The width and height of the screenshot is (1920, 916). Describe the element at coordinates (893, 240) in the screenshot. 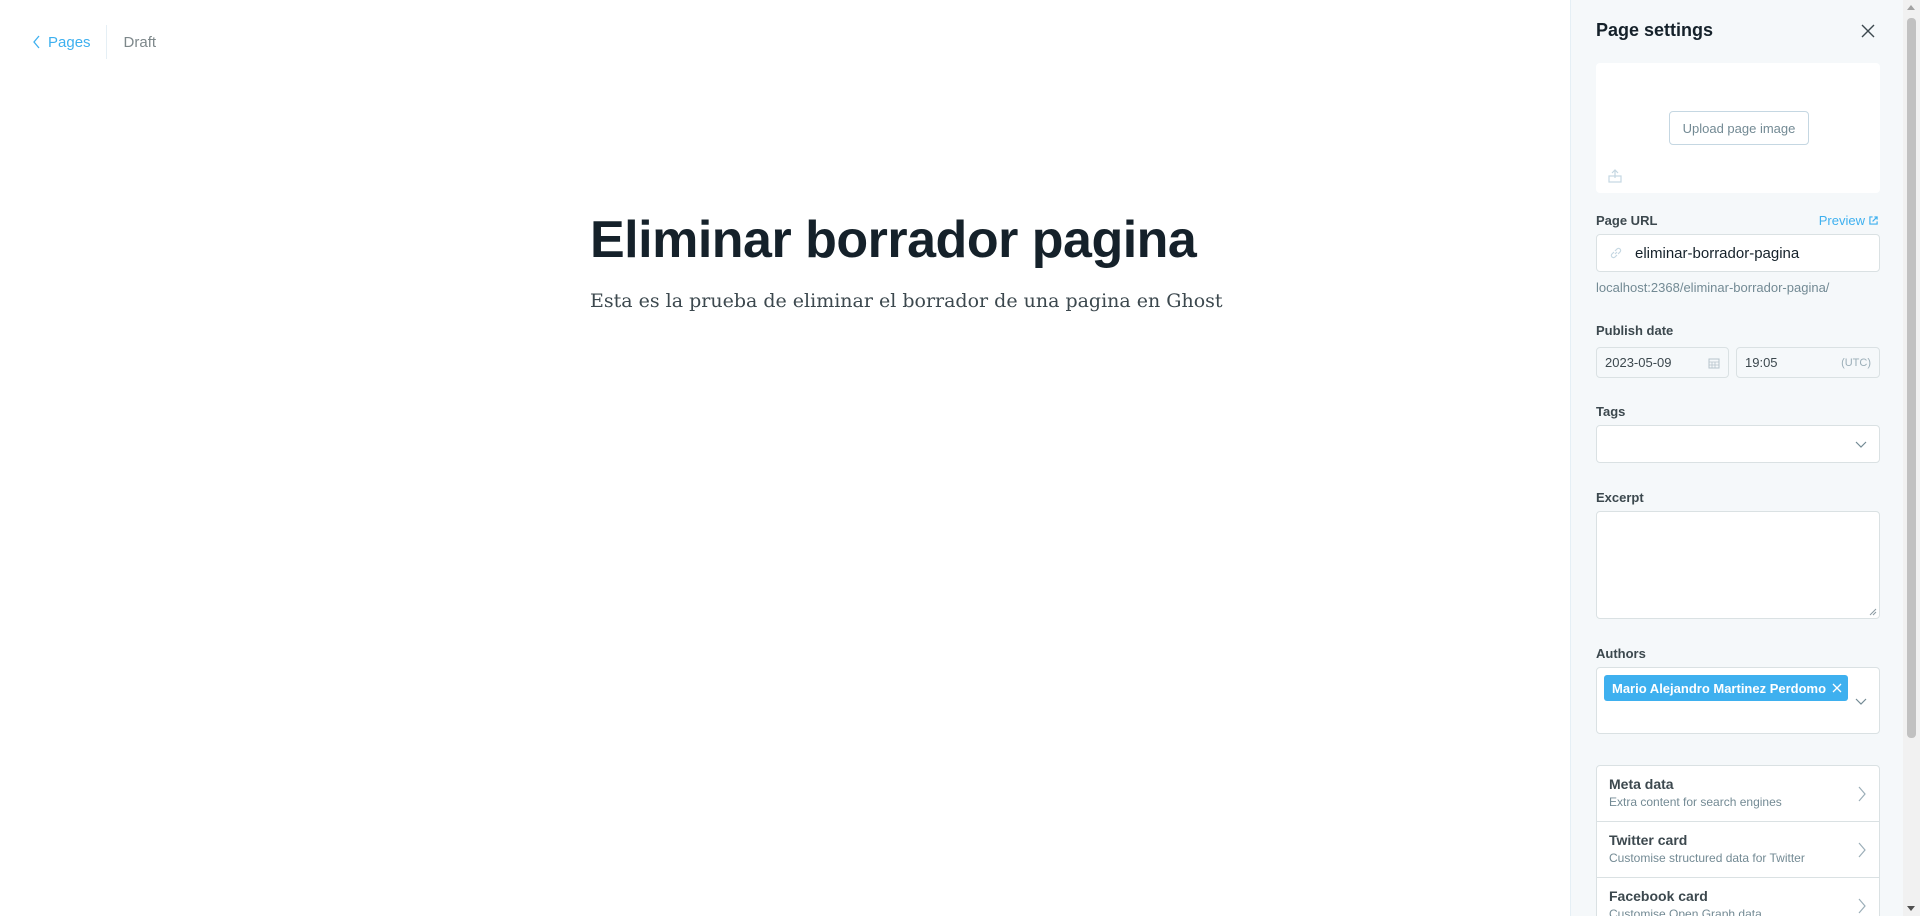

I see `post-title: Eliminar borrador pagina` at that location.